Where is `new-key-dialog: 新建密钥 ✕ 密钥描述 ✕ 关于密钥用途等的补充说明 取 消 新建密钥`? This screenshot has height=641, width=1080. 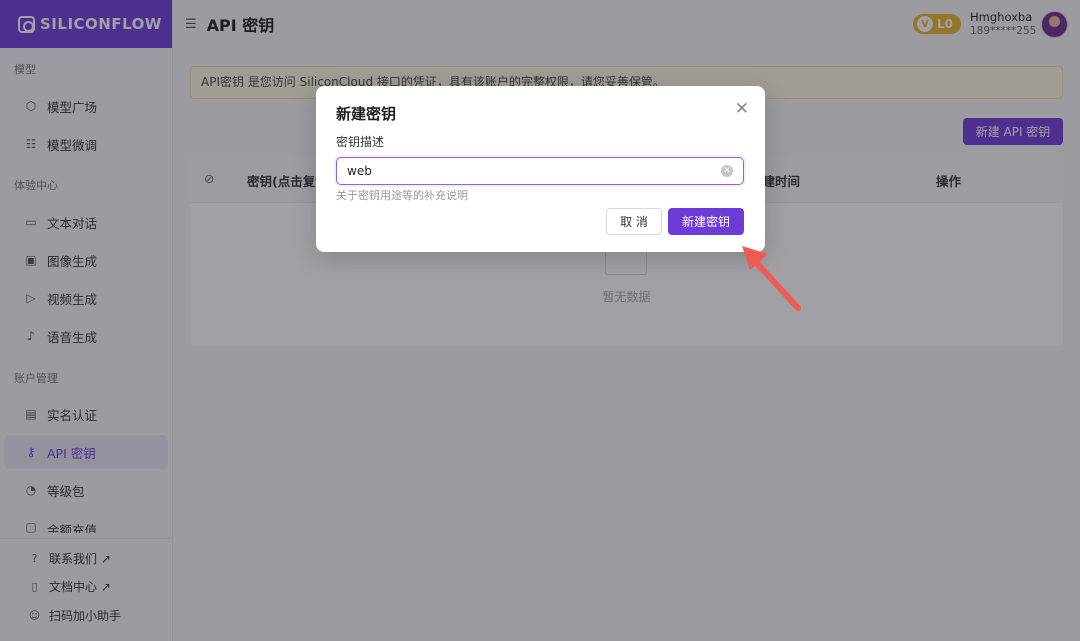 new-key-dialog: 新建密钥 ✕ 密钥描述 ✕ 关于密钥用途等的补充说明 取 消 新建密钥 is located at coordinates (540, 169).